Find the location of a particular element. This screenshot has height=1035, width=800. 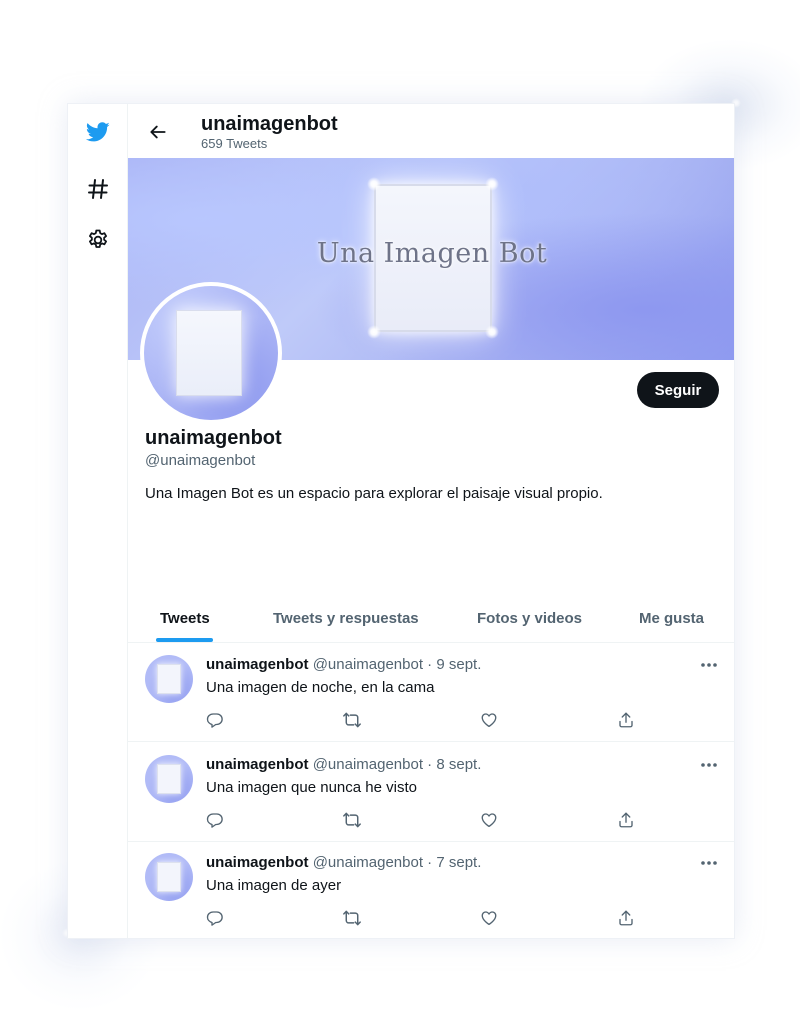

profile-handle: @unaimagenbot is located at coordinates (200, 460).